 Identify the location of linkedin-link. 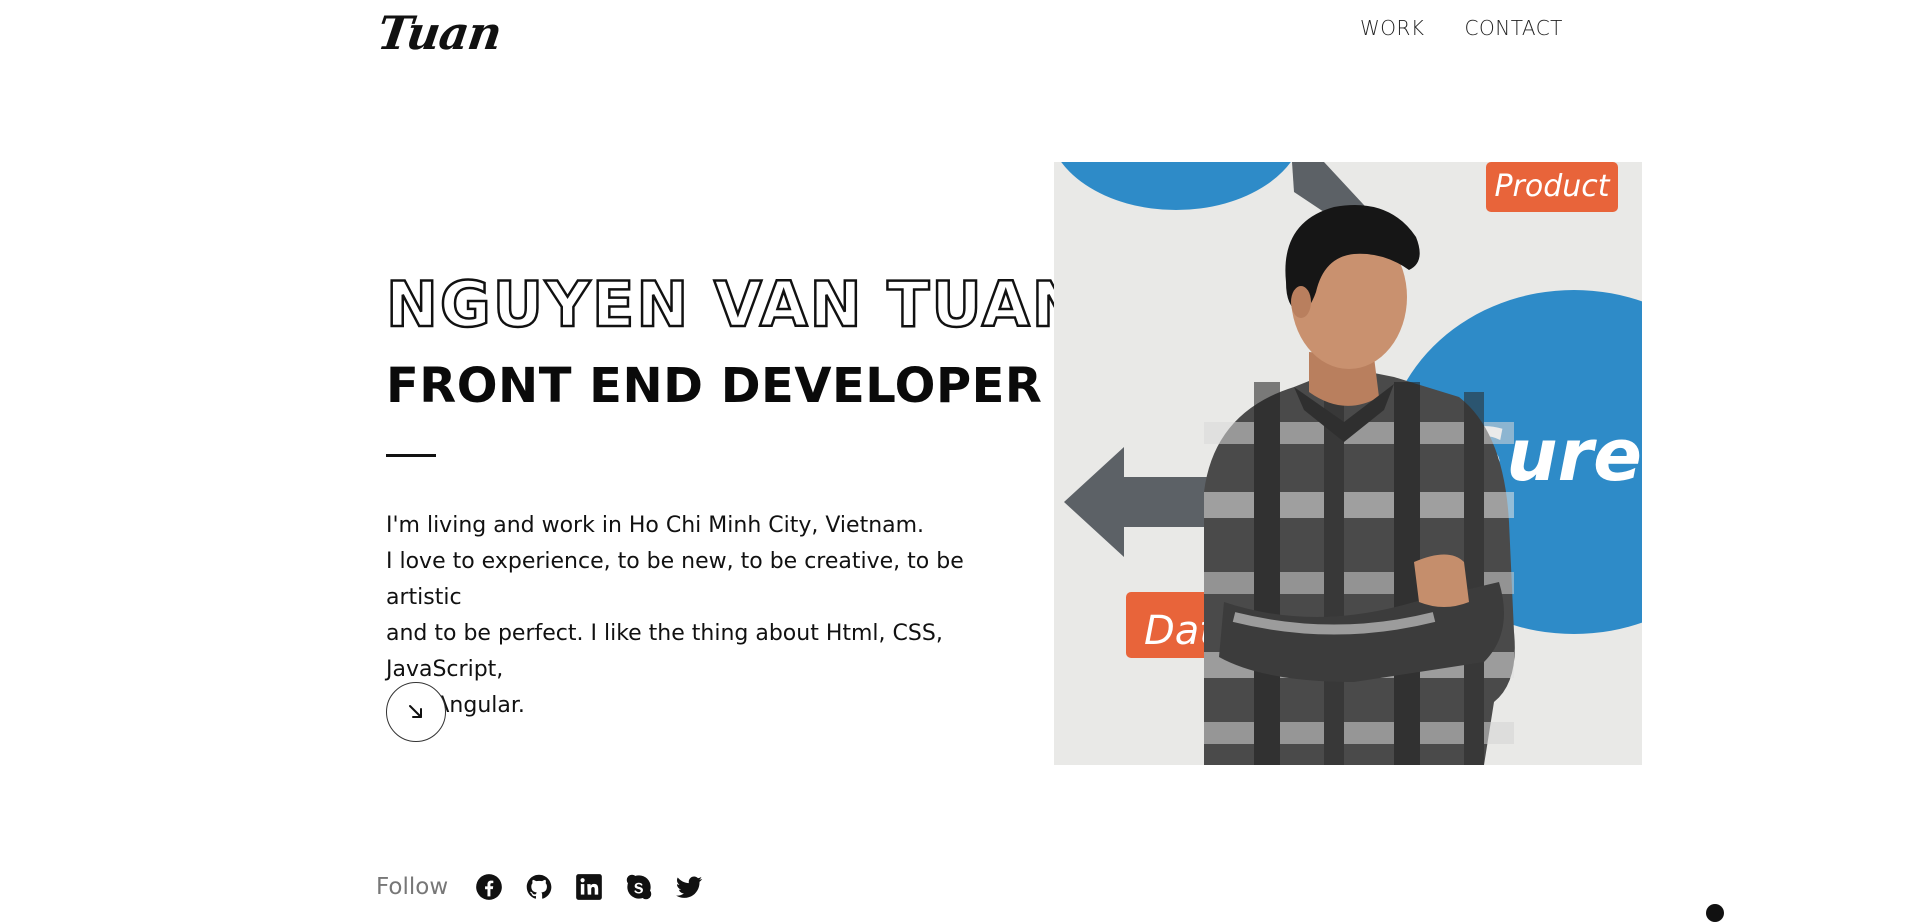
(589, 887).